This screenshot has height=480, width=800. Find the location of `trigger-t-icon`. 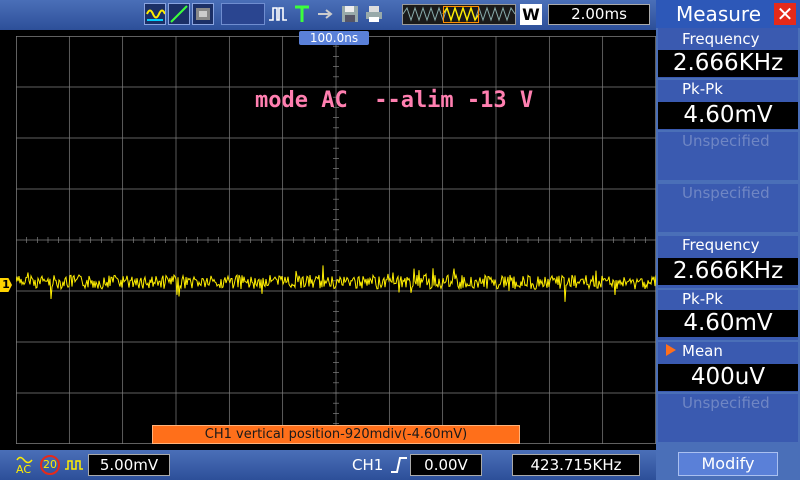

trigger-t-icon is located at coordinates (302, 14).